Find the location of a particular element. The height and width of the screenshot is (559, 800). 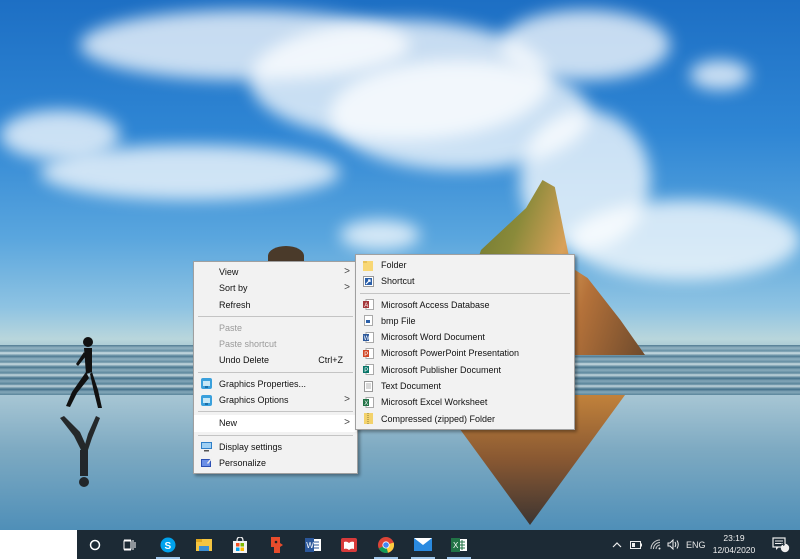

clock-time: 23:19 is located at coordinates (734, 538).